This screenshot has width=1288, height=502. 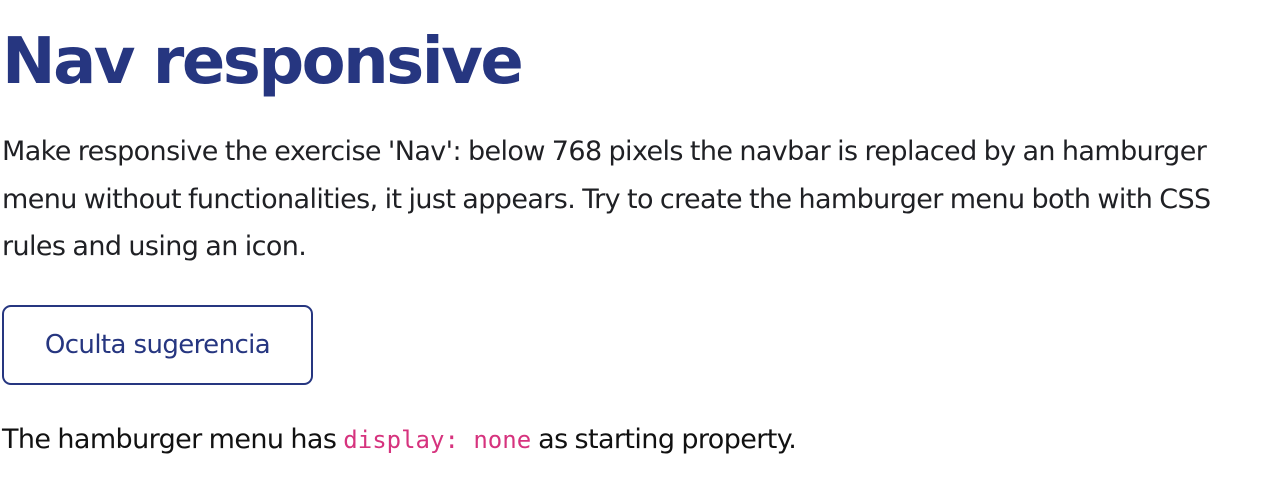 I want to click on hint-text-after: as starting property., so click(x=664, y=439).